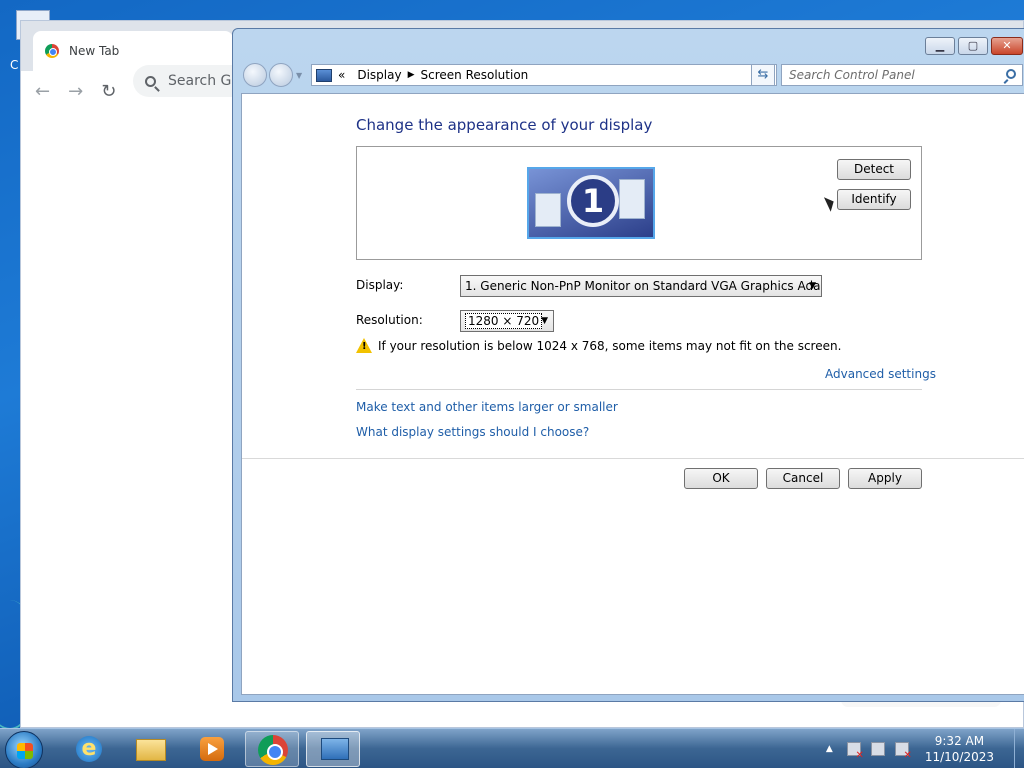  I want to click on forward-arrow-icon: →, so click(75, 91).